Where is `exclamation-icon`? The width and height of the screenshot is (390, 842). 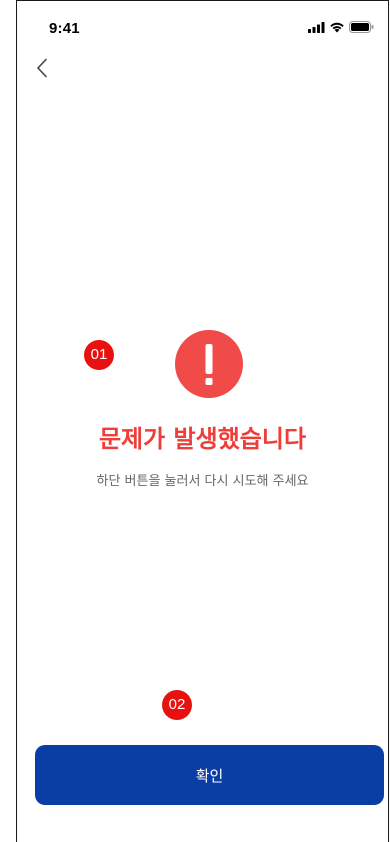
exclamation-icon is located at coordinates (209, 364).